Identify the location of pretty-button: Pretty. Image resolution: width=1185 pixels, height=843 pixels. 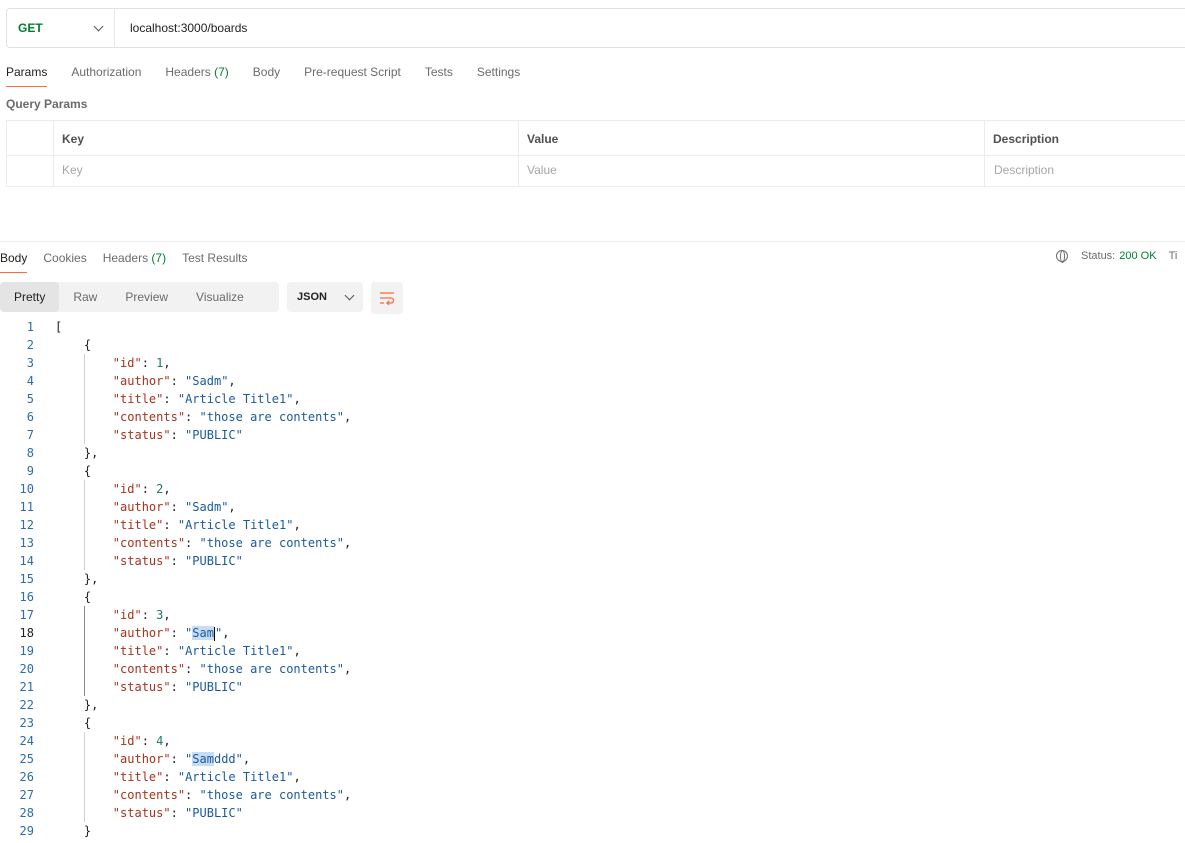
(30, 297).